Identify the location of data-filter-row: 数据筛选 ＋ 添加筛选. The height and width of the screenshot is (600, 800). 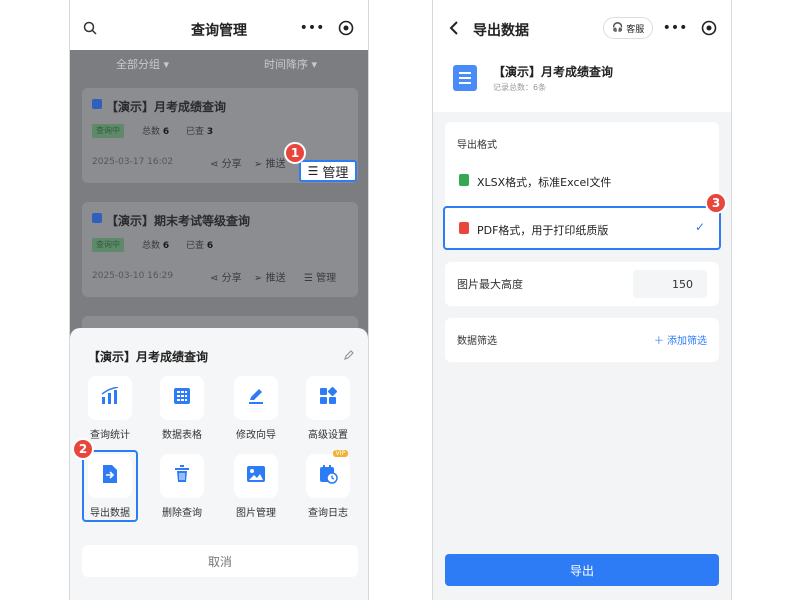
(582, 340).